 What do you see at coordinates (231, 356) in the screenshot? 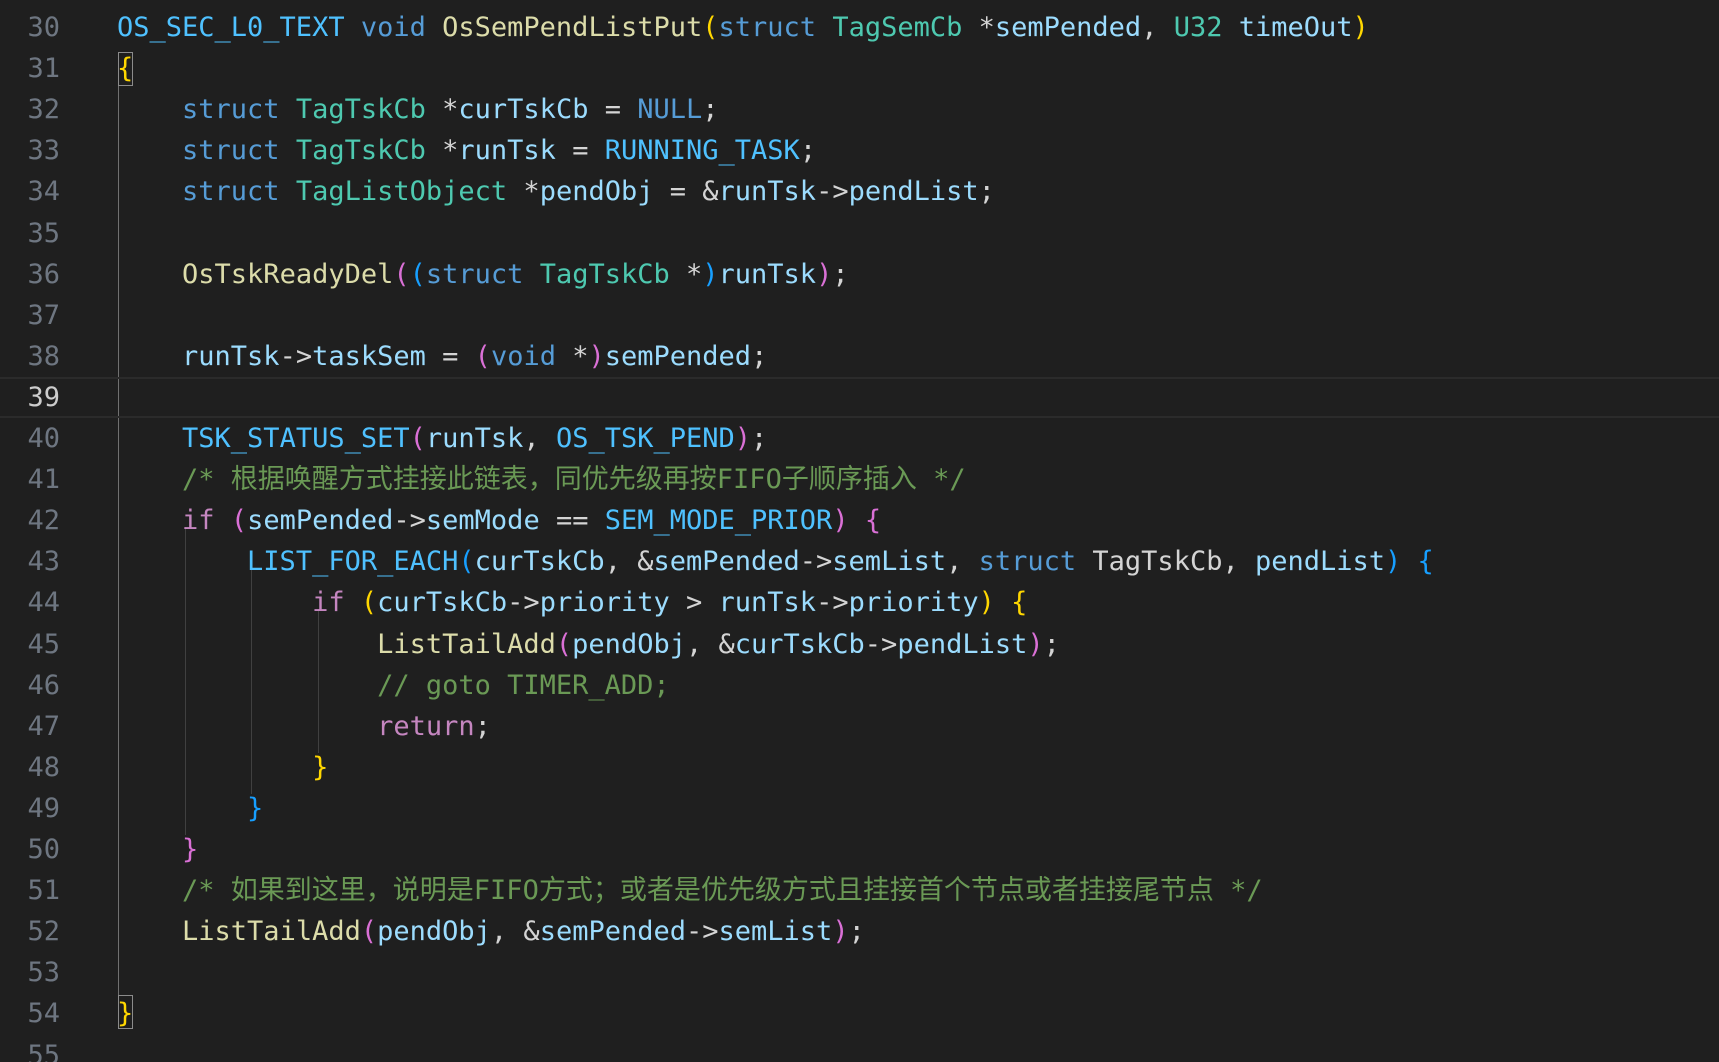
I see `code-token: runTsk` at bounding box center [231, 356].